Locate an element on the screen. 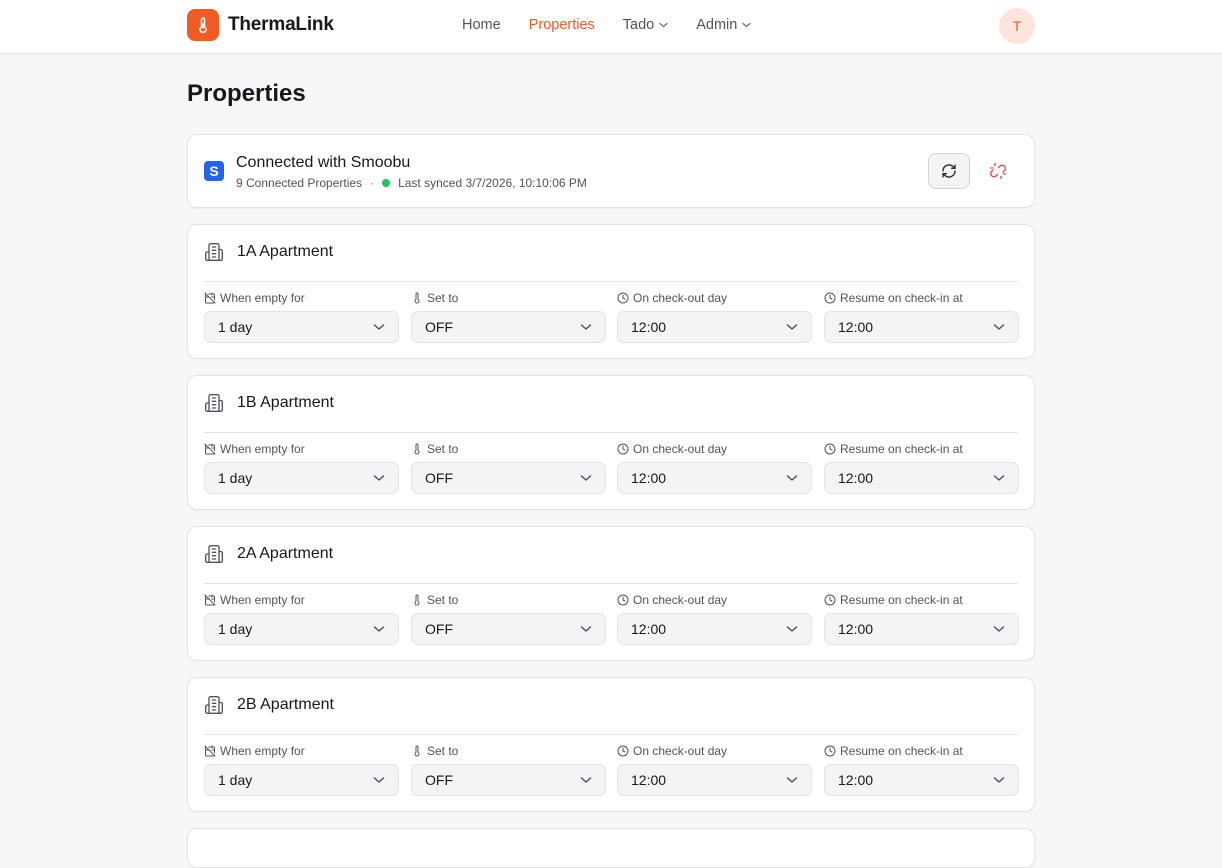  property-name: 2B Apartment is located at coordinates (285, 704).